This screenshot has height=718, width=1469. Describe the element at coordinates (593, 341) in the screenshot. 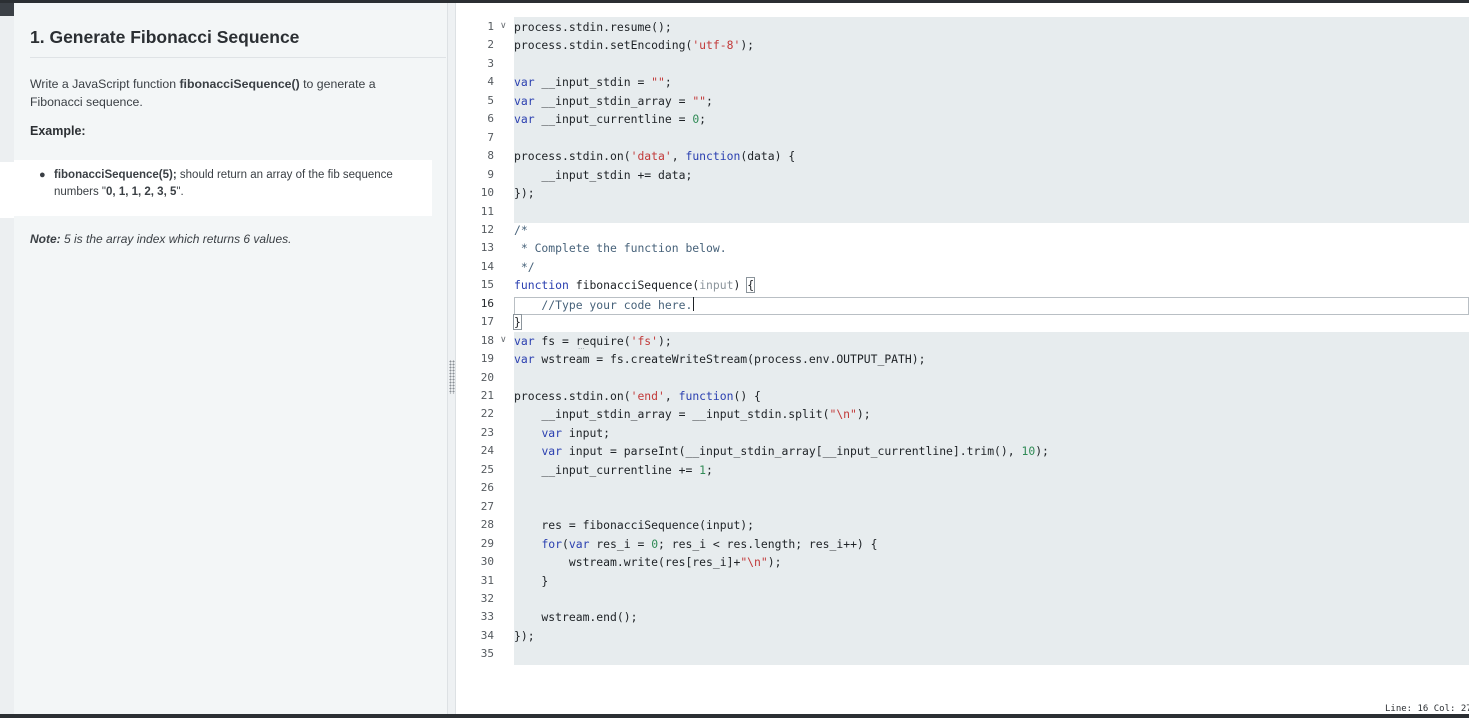

I see `code-line: var fs = require('fs');` at that location.